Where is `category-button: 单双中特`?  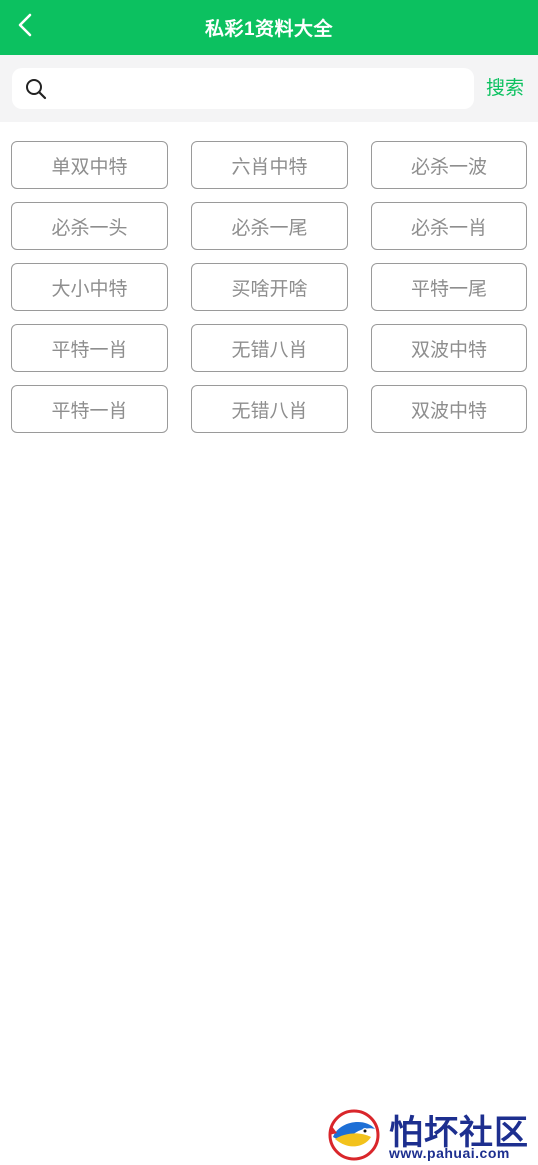 category-button: 单双中特 is located at coordinates (89, 165).